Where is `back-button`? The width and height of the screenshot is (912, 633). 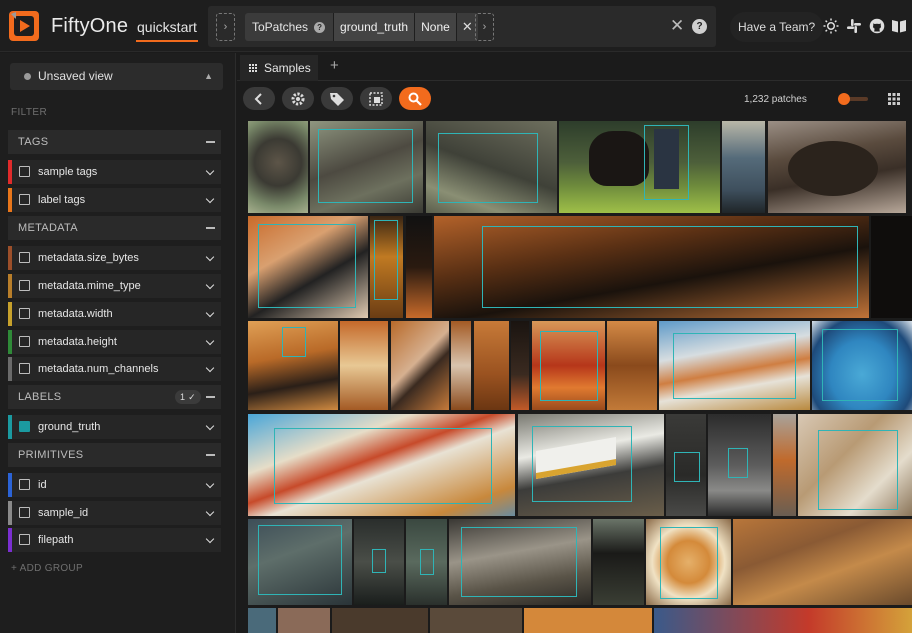
back-button is located at coordinates (259, 98).